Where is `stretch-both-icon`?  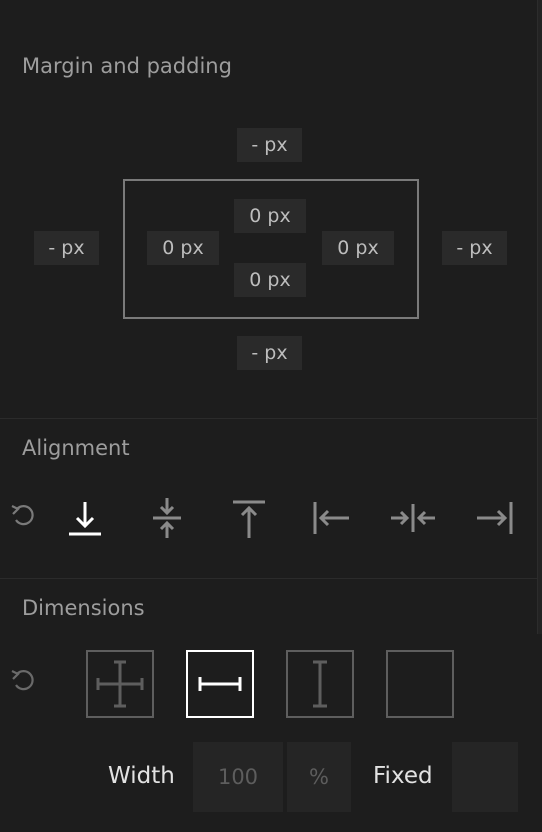 stretch-both-icon is located at coordinates (120, 684).